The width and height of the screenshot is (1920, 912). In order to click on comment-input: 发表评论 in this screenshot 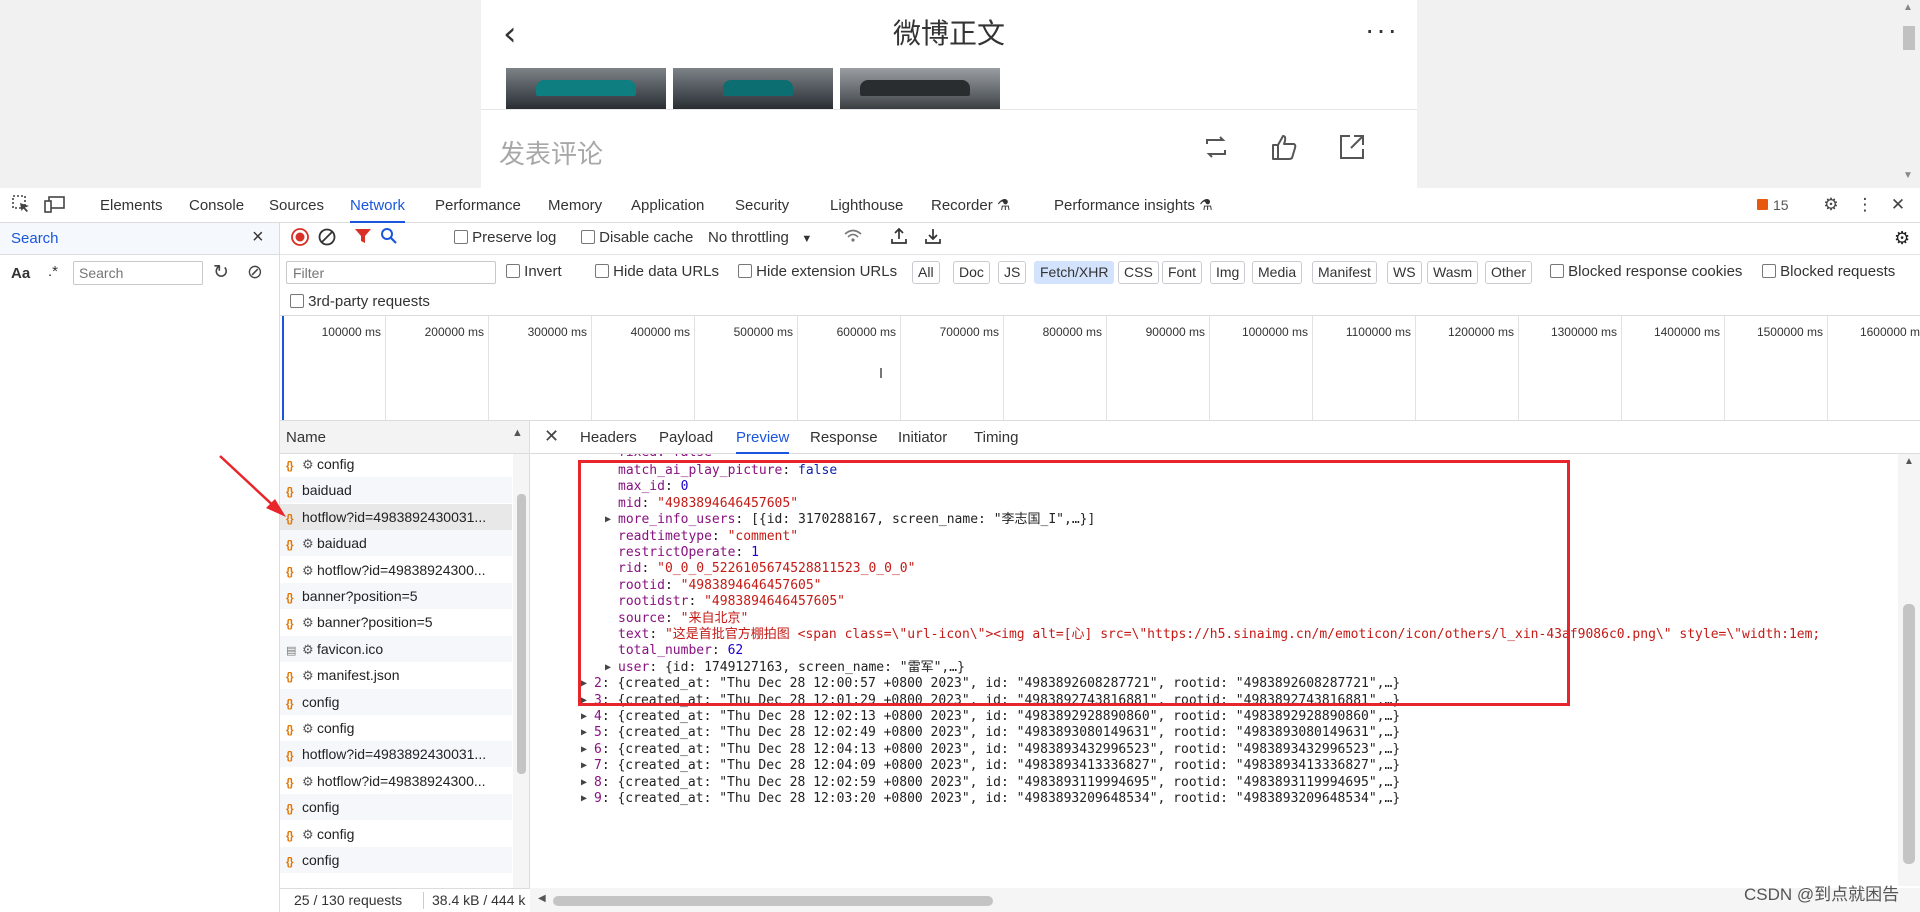, I will do `click(551, 152)`.